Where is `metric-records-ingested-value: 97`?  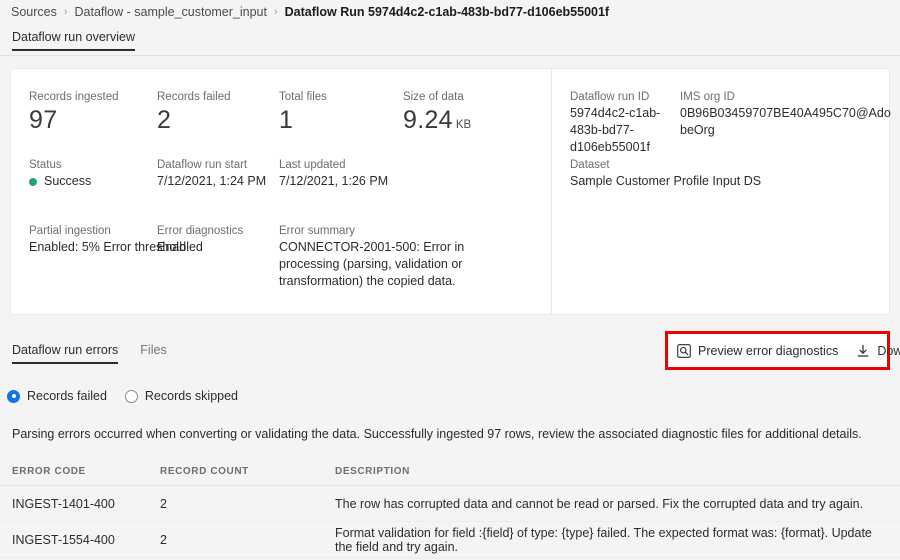 metric-records-ingested-value: 97 is located at coordinates (43, 120).